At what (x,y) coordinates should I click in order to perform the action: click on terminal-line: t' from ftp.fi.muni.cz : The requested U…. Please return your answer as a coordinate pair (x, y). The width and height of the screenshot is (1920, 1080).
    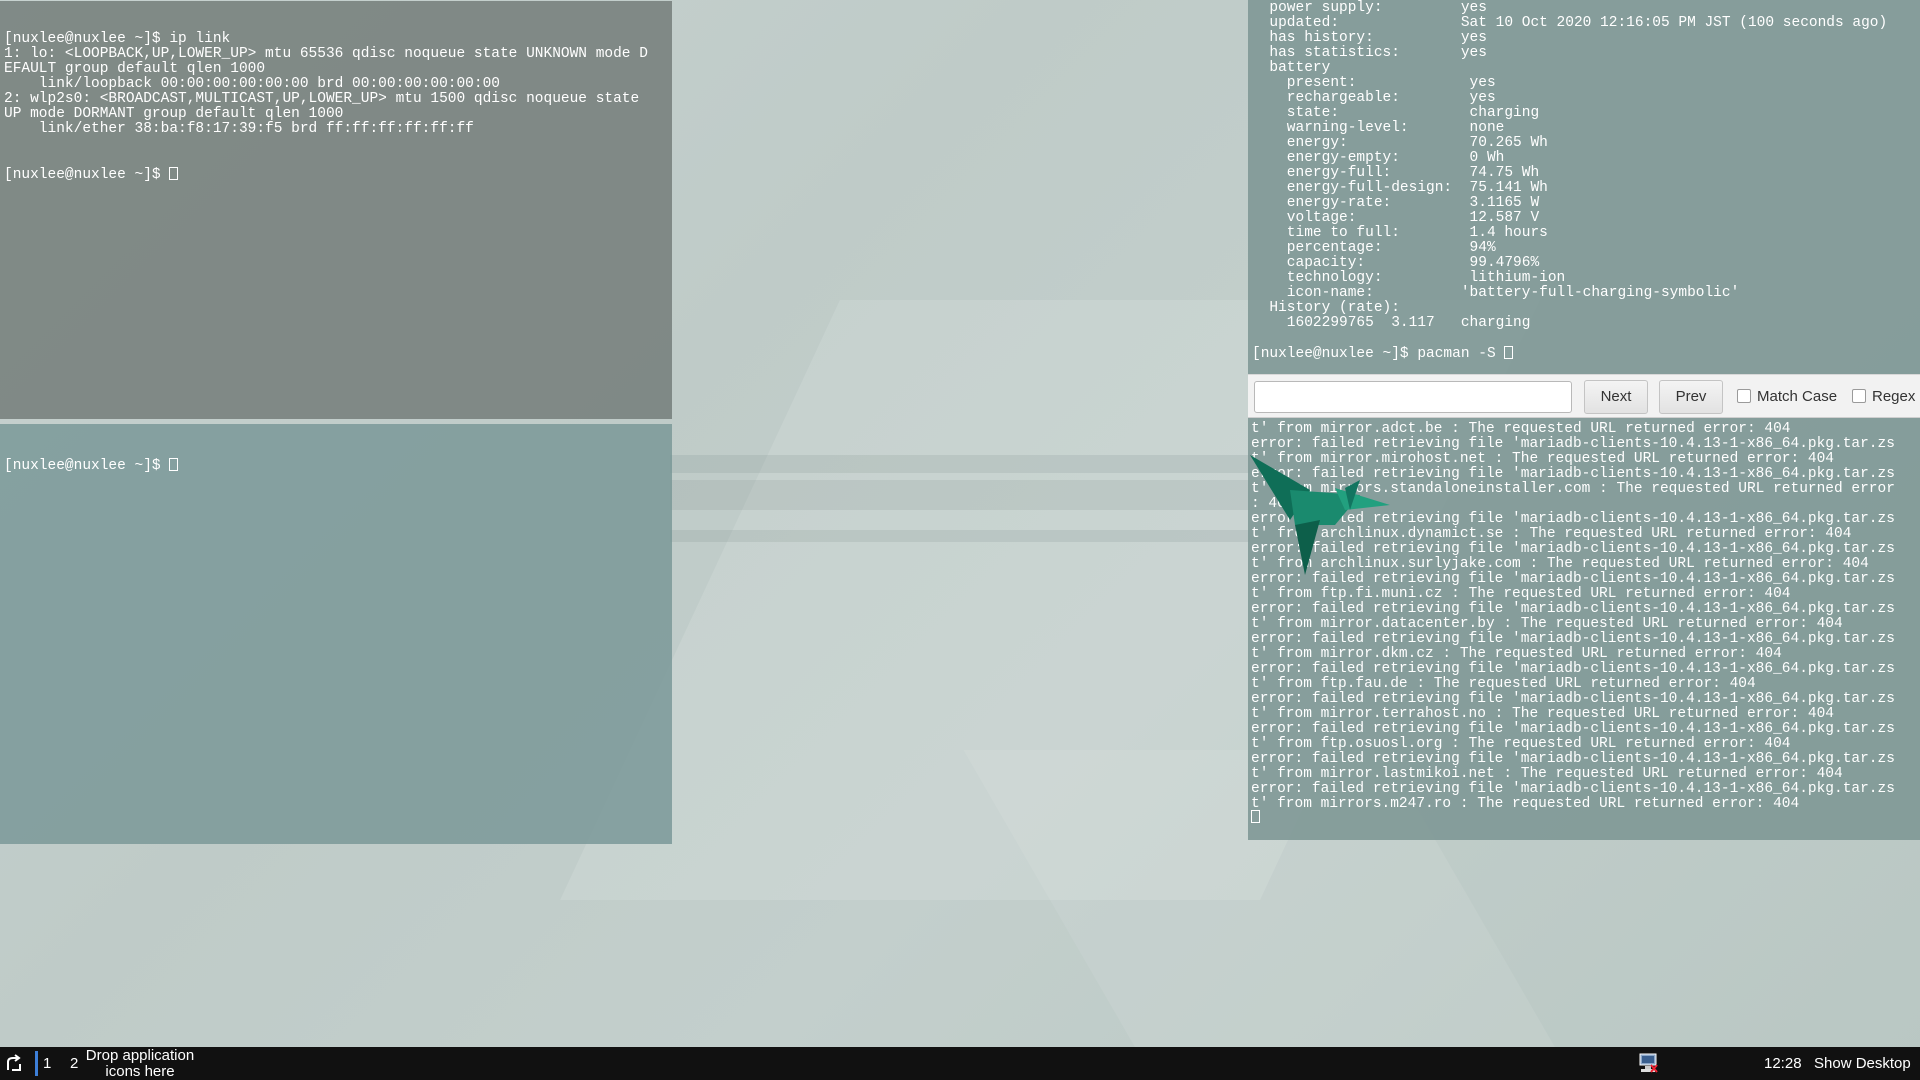
    Looking at the image, I should click on (1521, 594).